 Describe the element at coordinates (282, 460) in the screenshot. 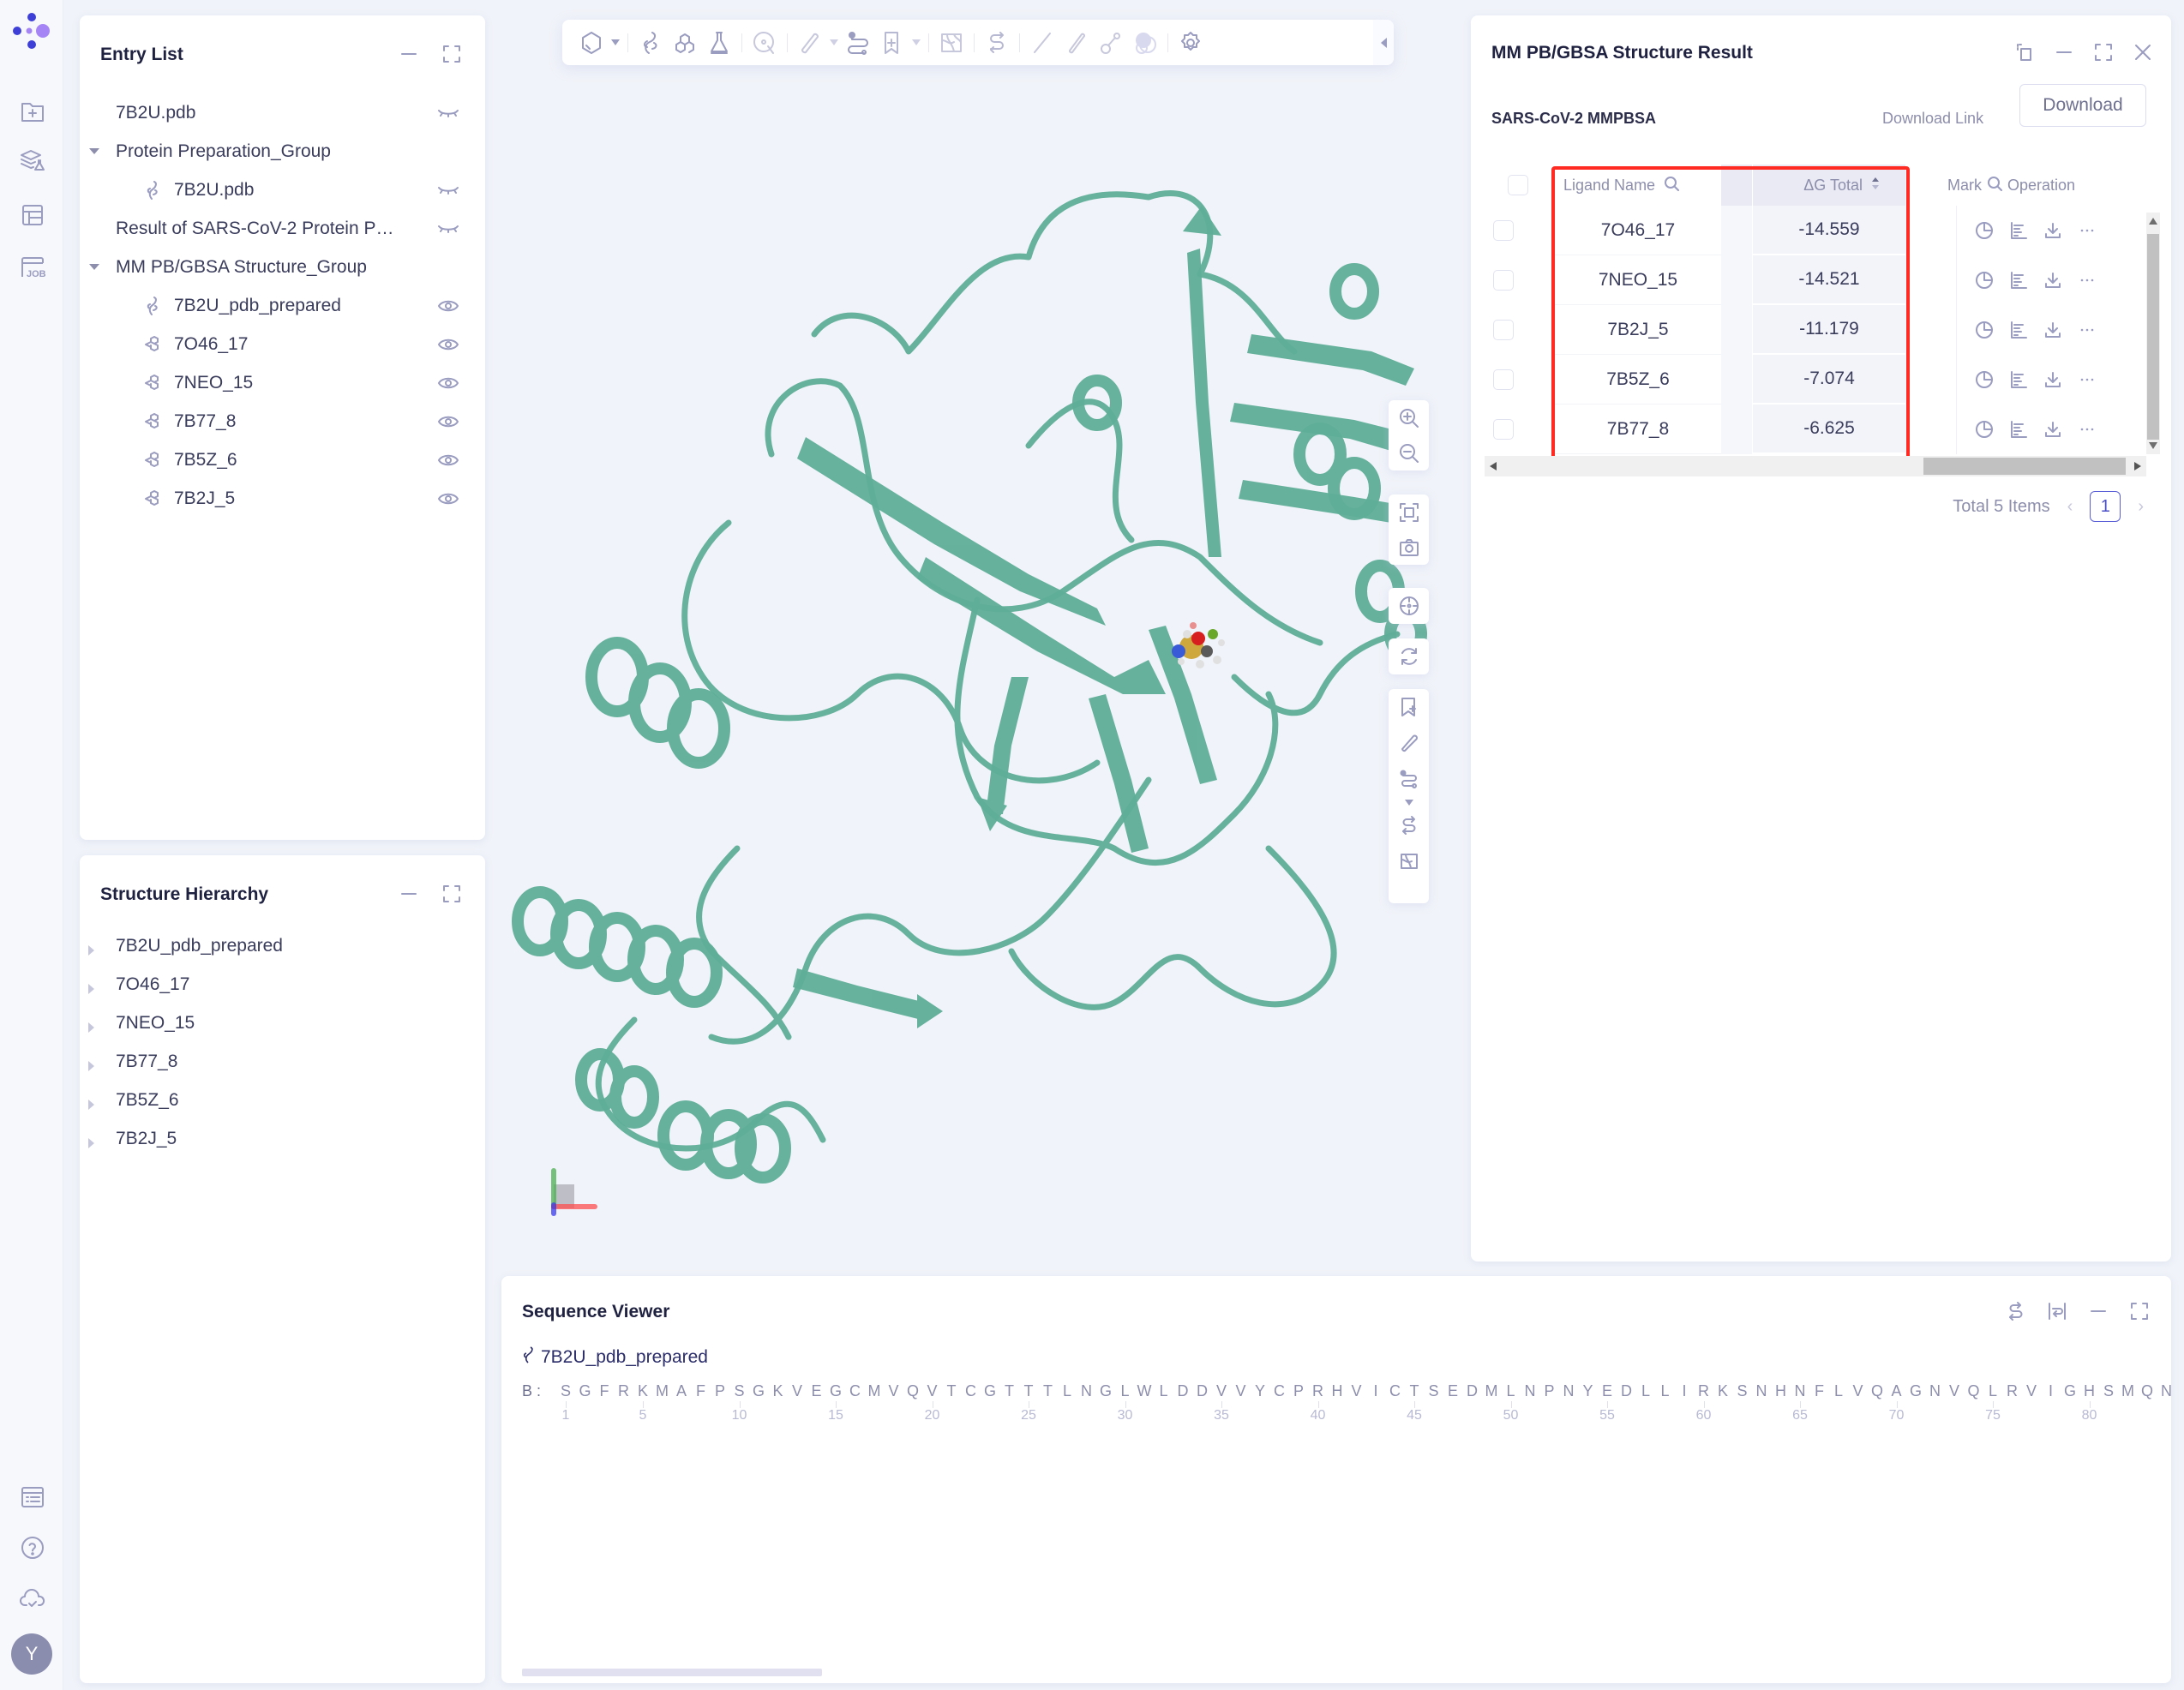

I see `entry-item: 7B5Z_6` at that location.